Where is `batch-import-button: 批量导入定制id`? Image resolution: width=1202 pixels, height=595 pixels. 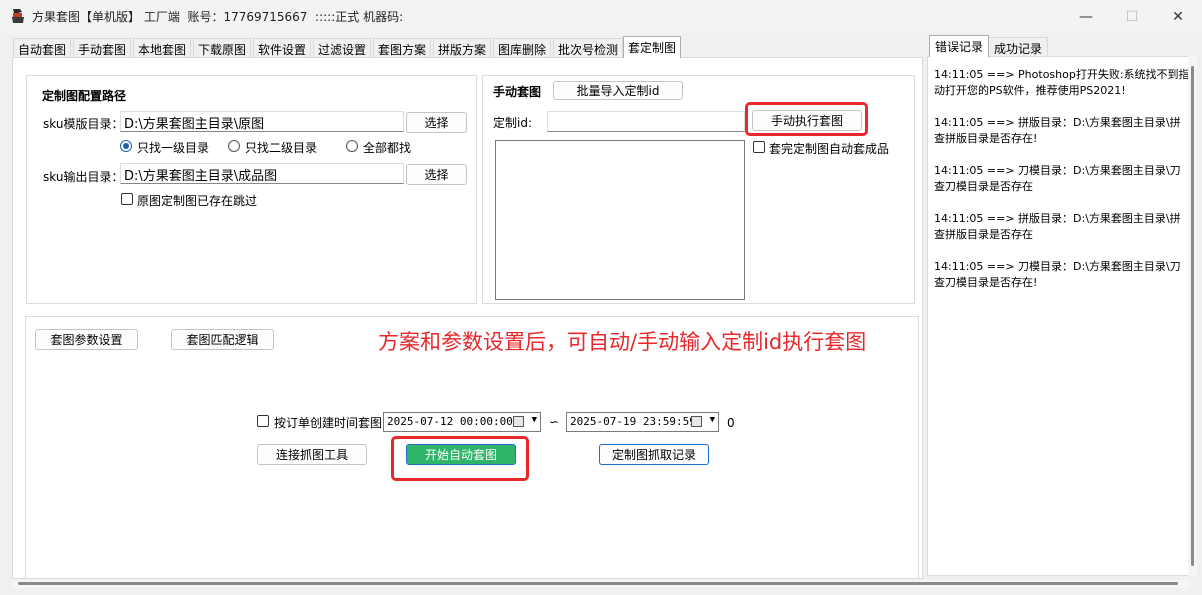 batch-import-button: 批量导入定制id is located at coordinates (618, 90).